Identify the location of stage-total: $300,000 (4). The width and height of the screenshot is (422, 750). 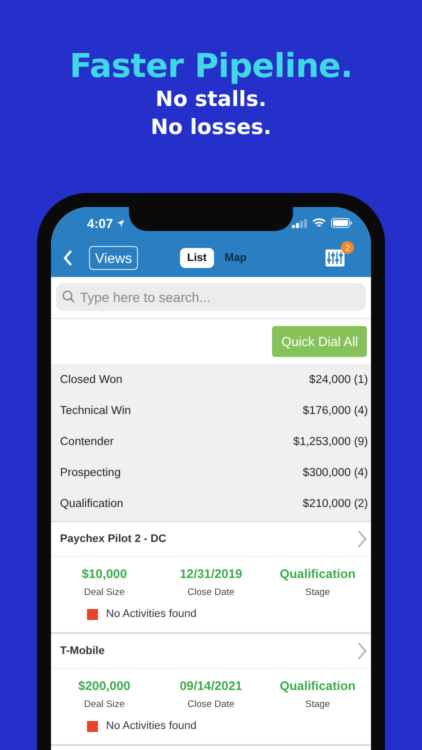
(335, 472).